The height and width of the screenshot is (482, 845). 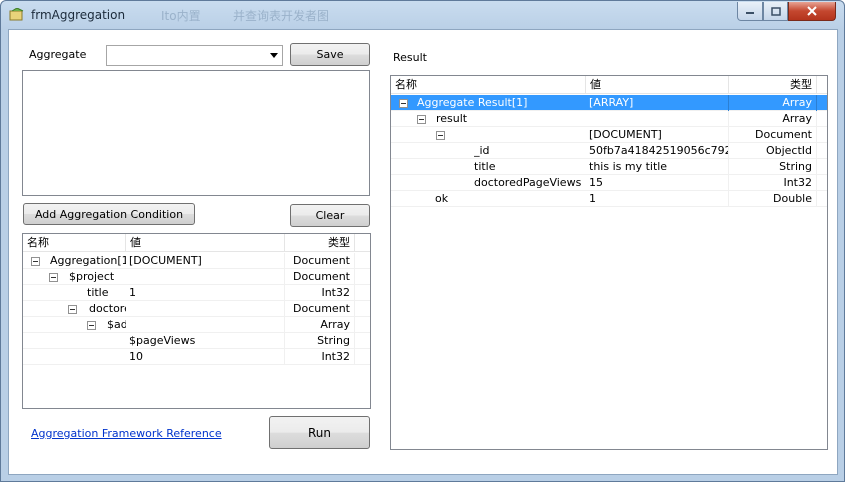 I want to click on aggregation-framework-reference-link: Aggregation Framework Reference, so click(x=126, y=433).